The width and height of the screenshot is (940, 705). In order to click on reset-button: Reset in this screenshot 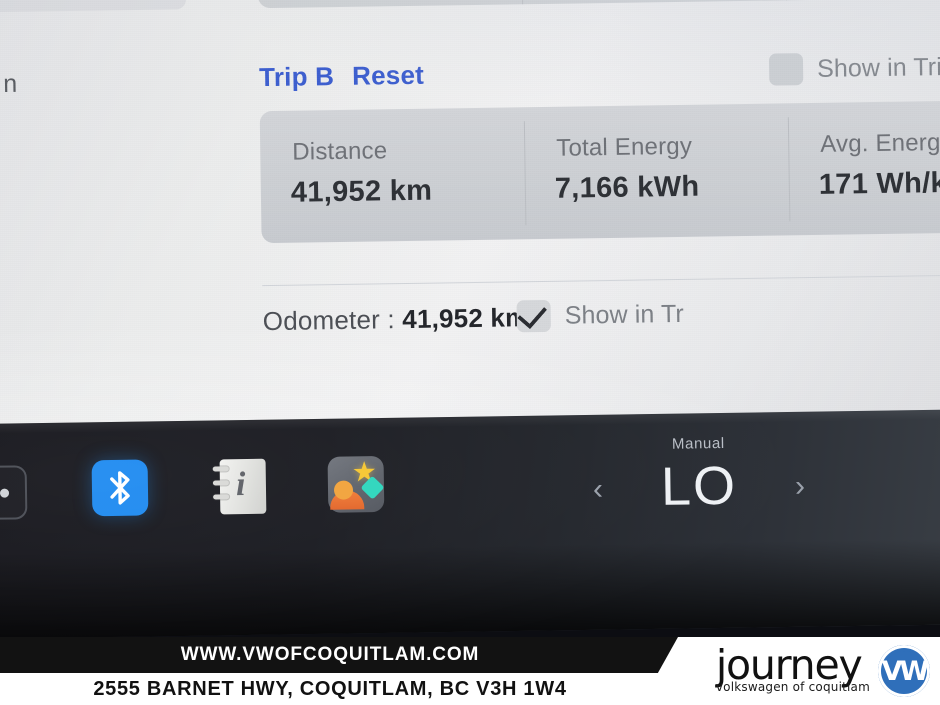, I will do `click(388, 76)`.